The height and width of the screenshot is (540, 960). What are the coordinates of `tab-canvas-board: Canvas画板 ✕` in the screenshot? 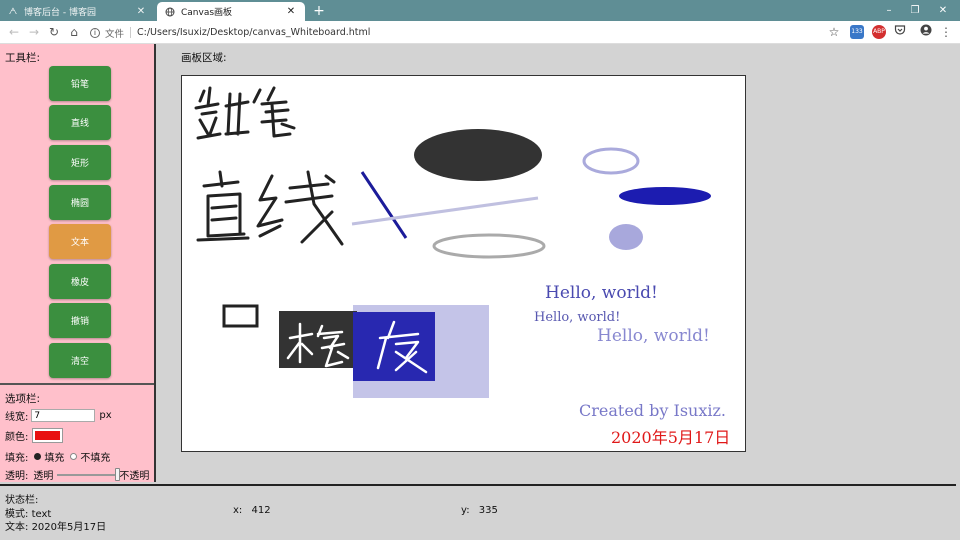 It's located at (231, 11).